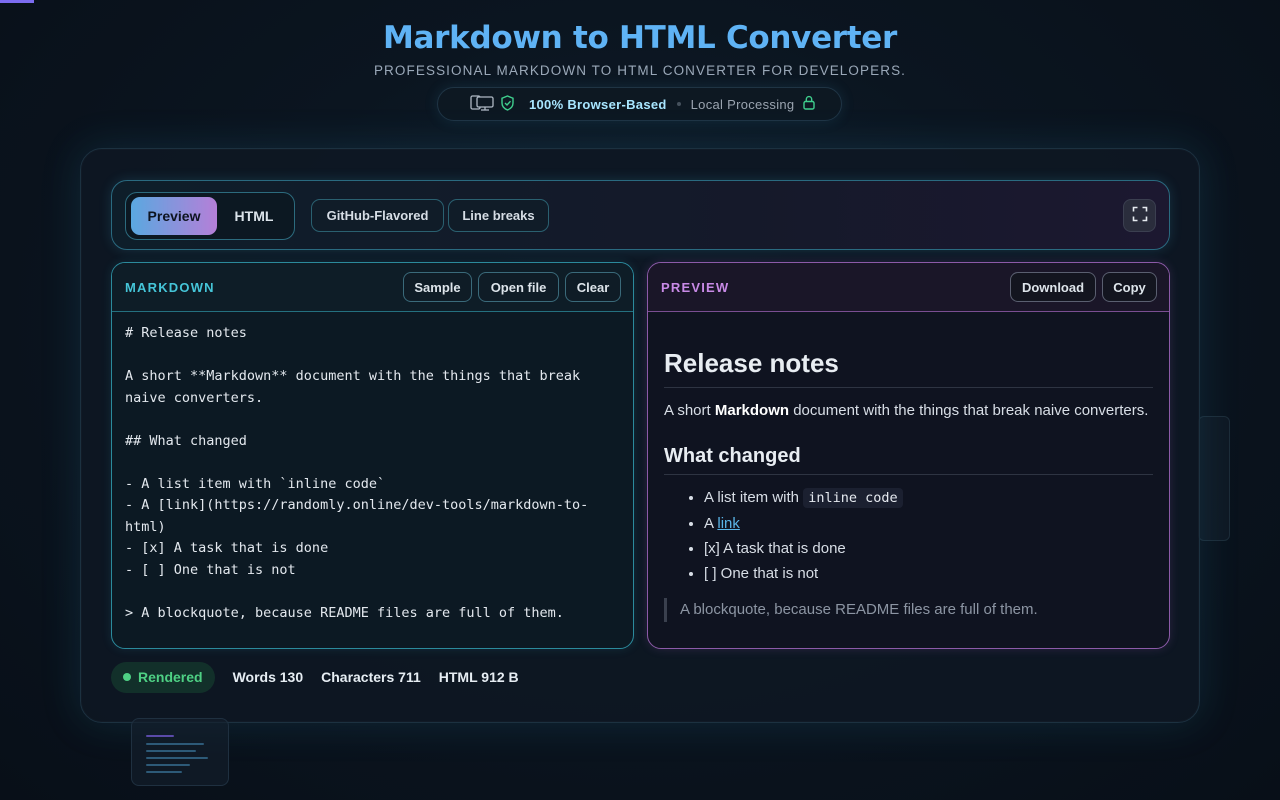 The image size is (1280, 800). Describe the element at coordinates (928, 498) in the screenshot. I see `list-item: A list item with inline code` at that location.